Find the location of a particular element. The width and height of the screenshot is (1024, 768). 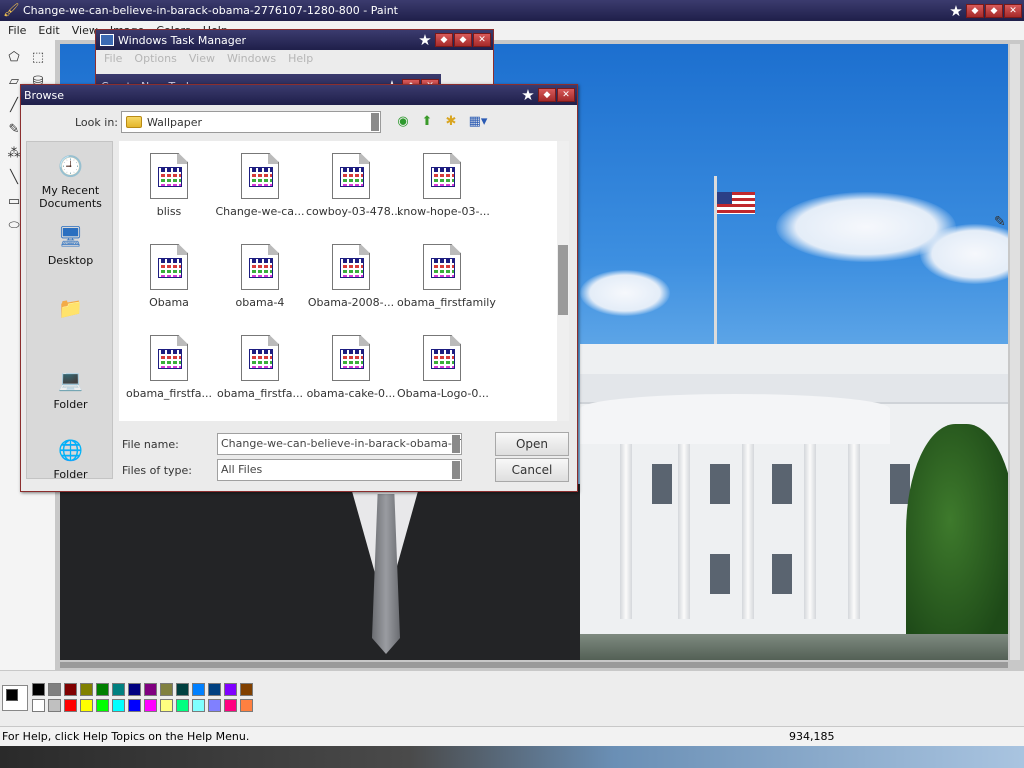

vertical-scrollbar is located at coordinates (1015, 352).